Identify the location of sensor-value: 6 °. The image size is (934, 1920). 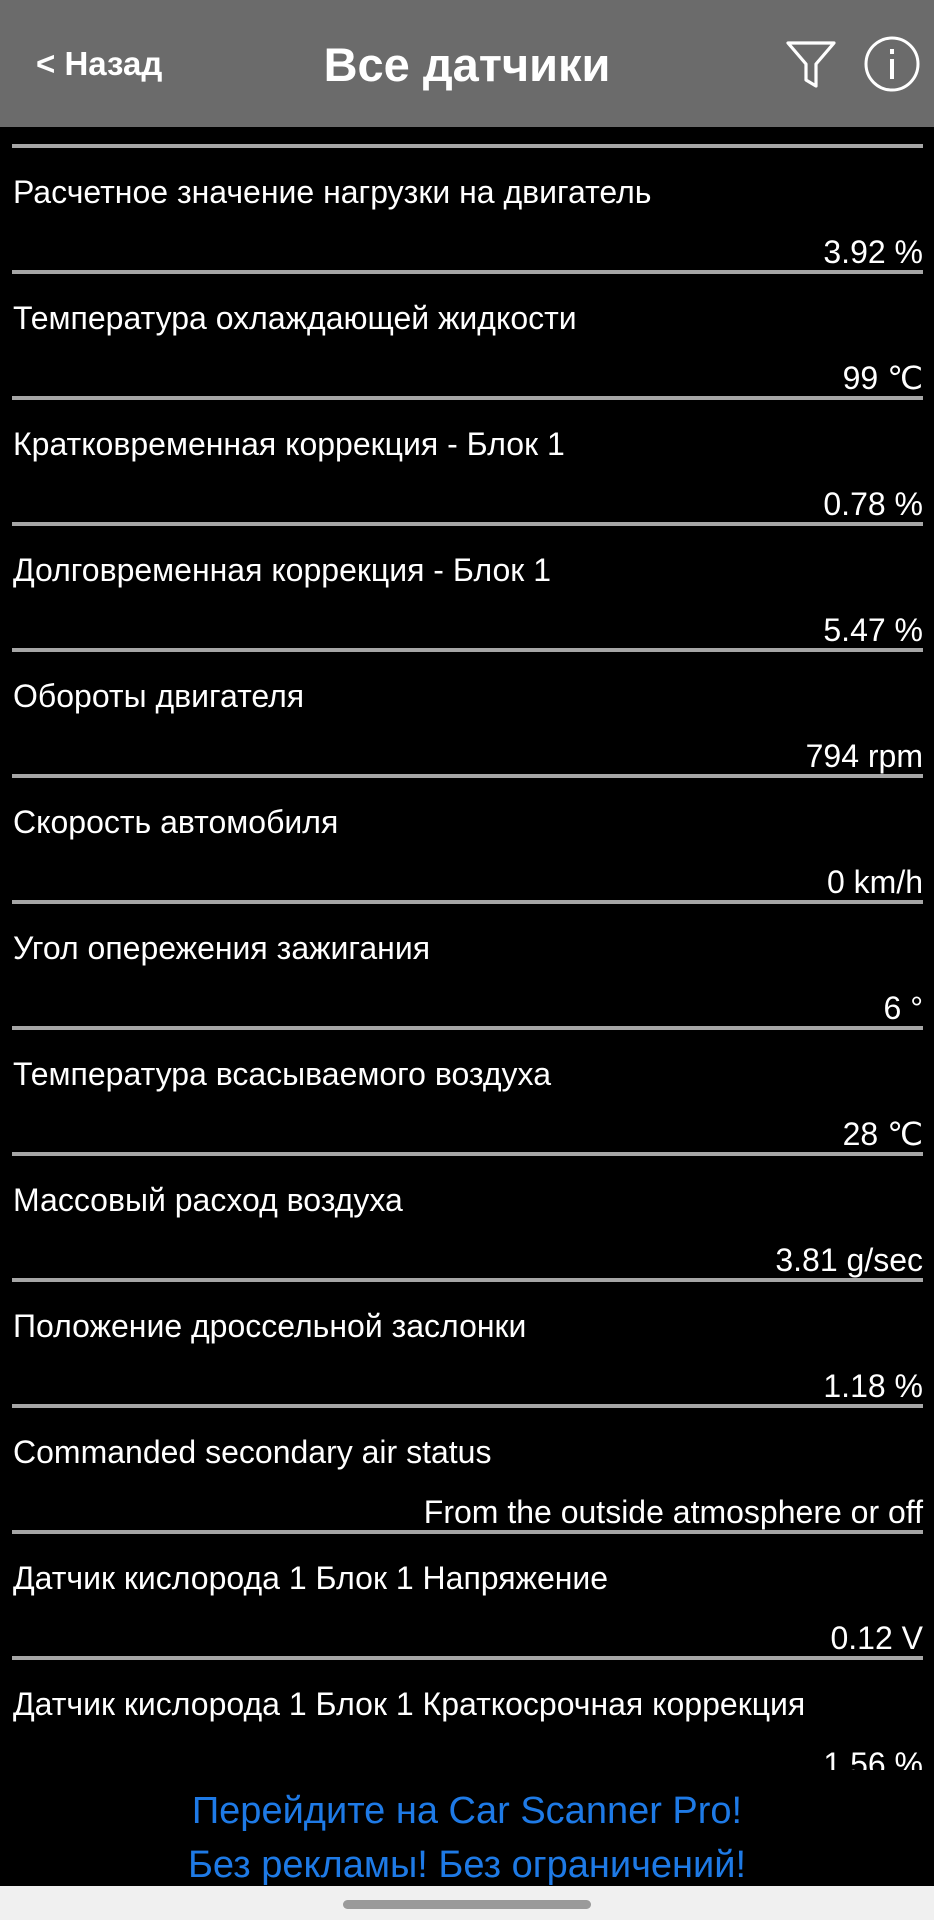
(903, 1008).